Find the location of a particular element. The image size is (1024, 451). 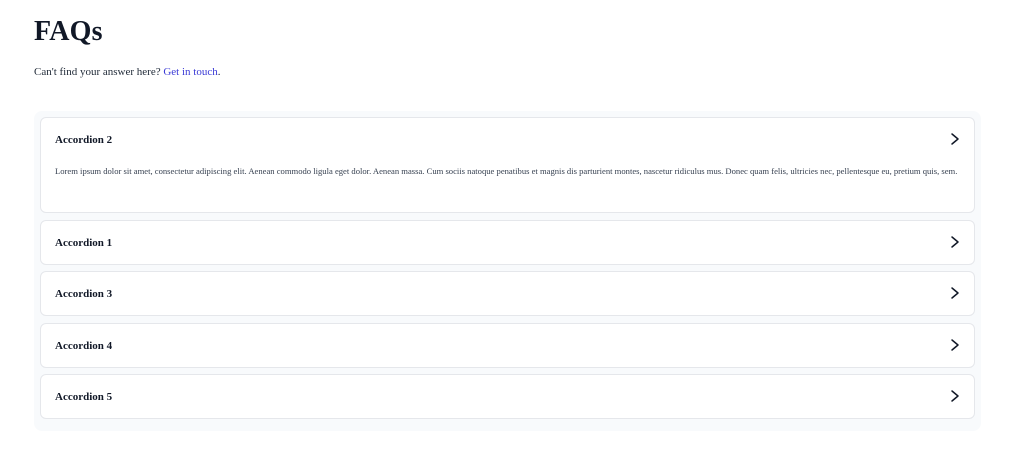

accordion-header-4: Accordion 4 is located at coordinates (507, 346).